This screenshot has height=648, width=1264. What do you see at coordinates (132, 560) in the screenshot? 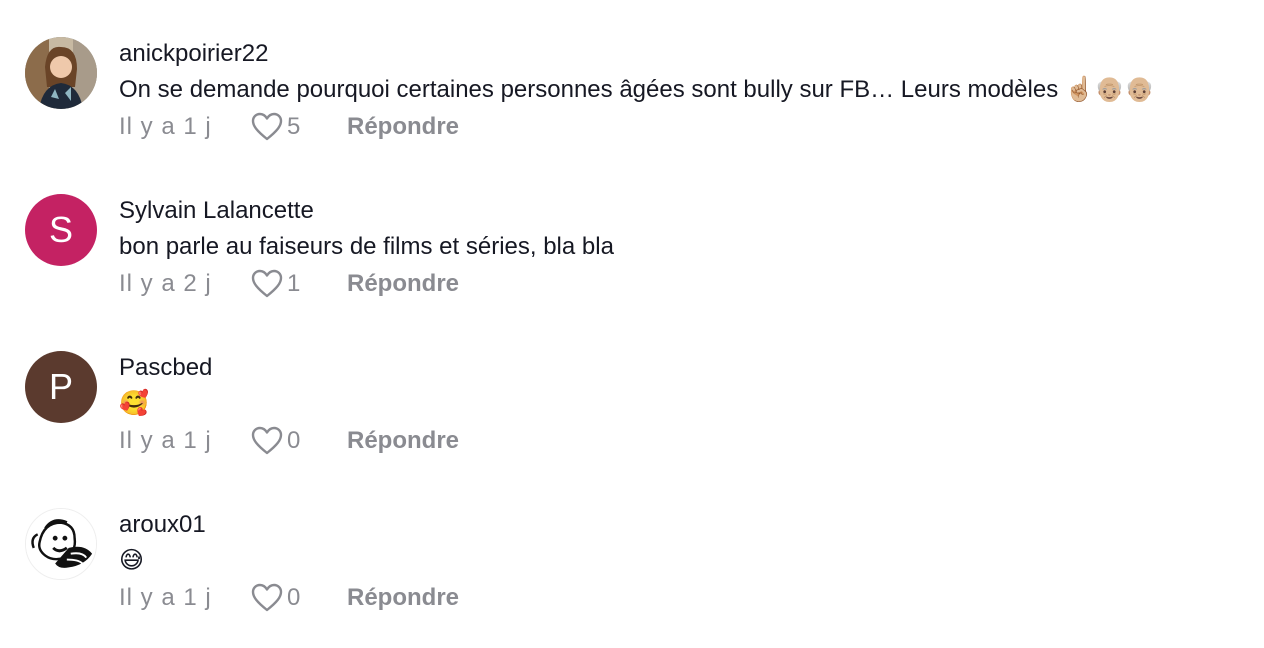
I see `comment-text: 😅` at bounding box center [132, 560].